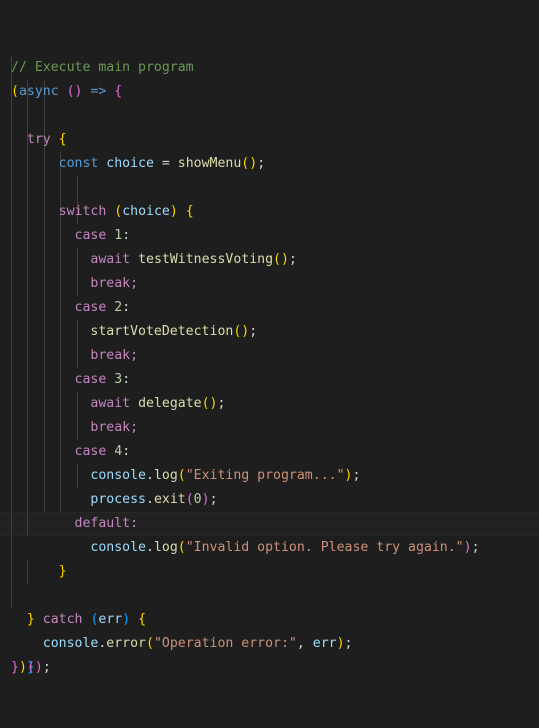  I want to click on keyword-token: switch, so click(82, 211).